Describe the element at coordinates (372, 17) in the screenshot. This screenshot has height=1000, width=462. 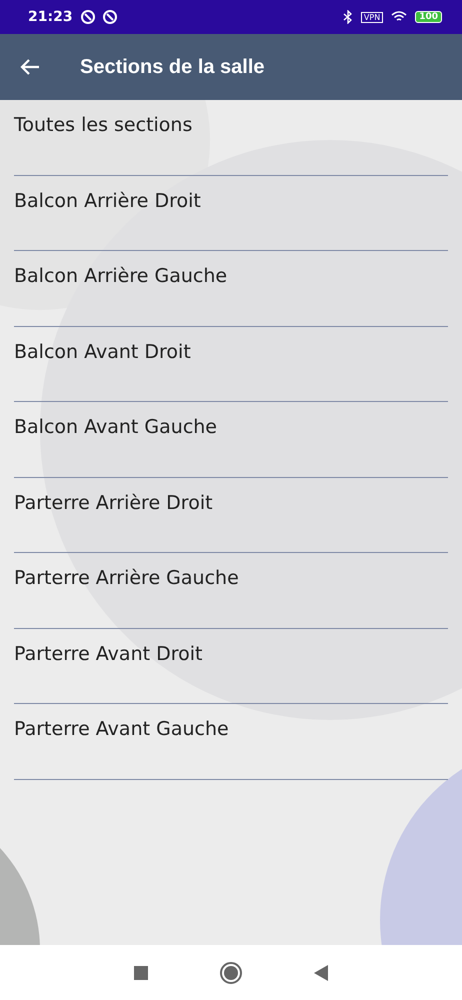
I see `vpn-indicator: VPN` at that location.